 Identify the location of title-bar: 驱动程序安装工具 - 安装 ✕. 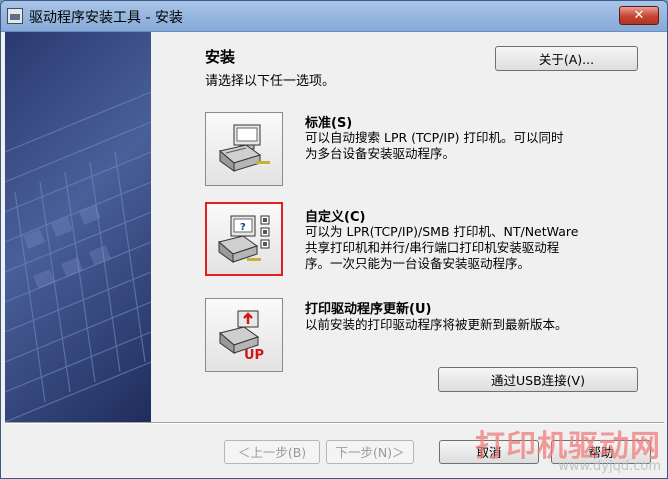
(334, 16).